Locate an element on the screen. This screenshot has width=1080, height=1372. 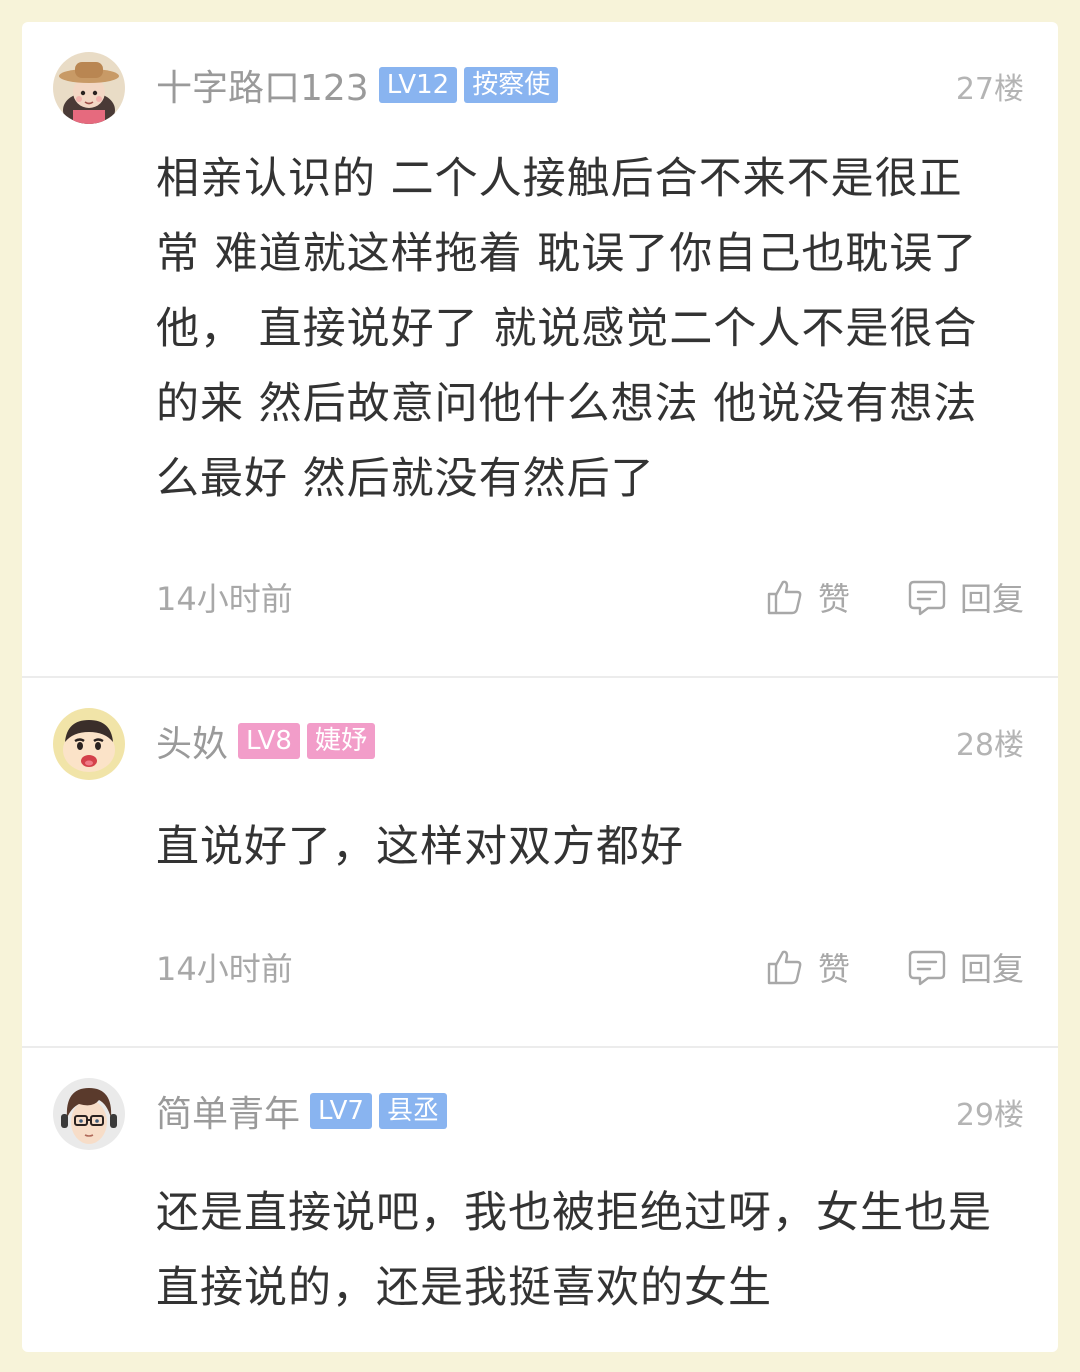
comment-header: 十字路口123 LV12 按察使 is located at coordinates (360, 85).